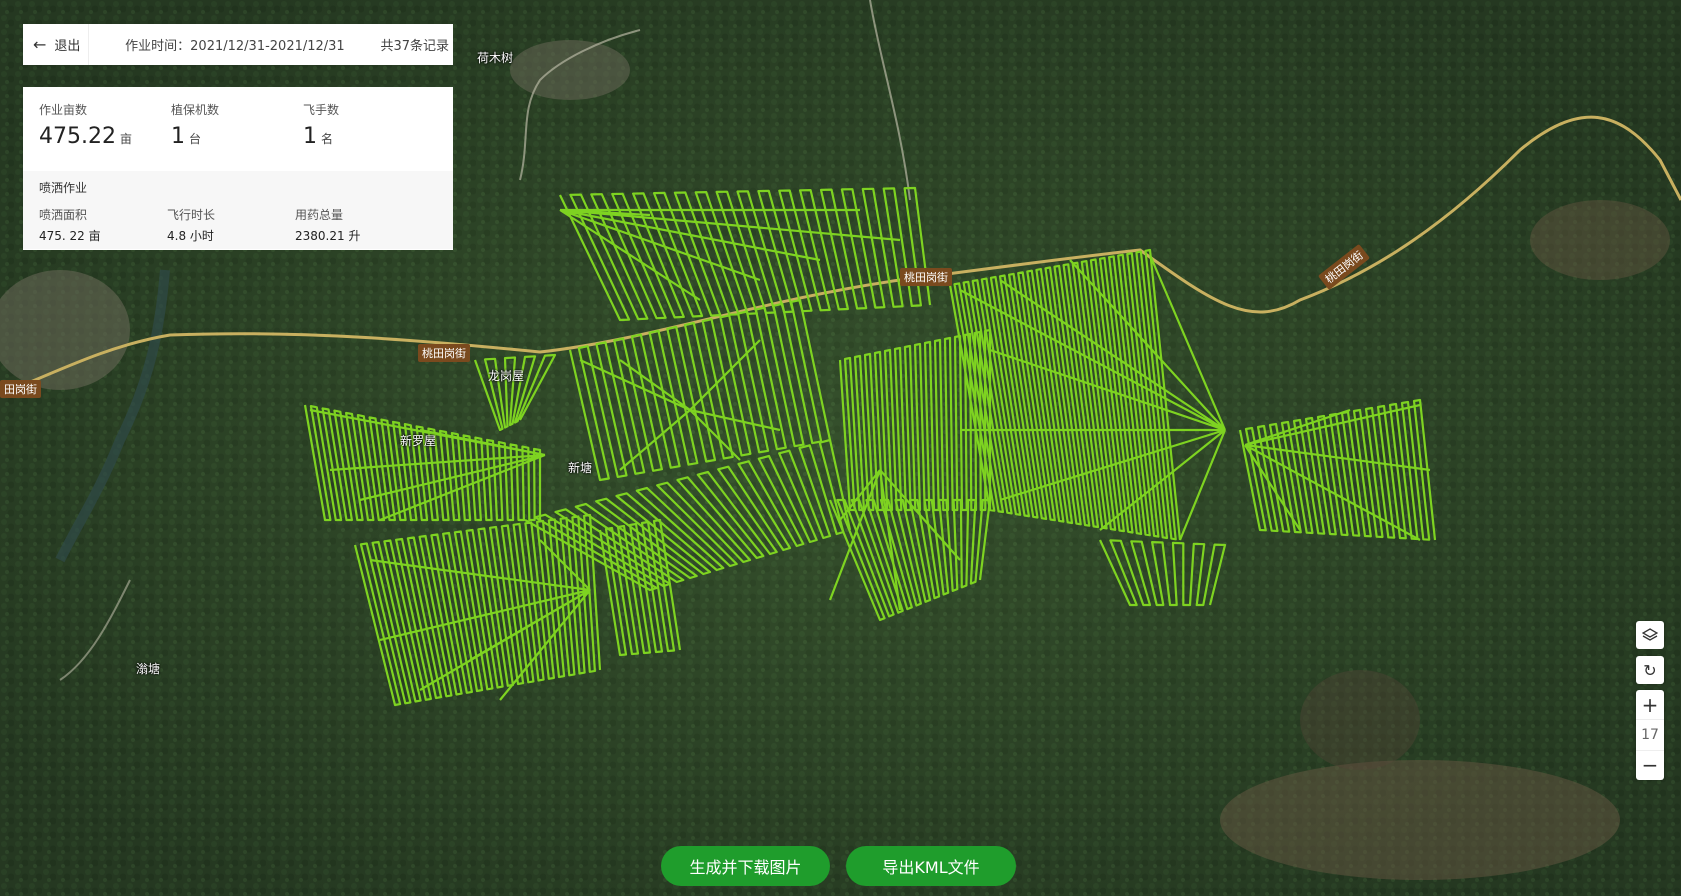 The height and width of the screenshot is (896, 1681). I want to click on stat-label: 飞手数, so click(321, 110).